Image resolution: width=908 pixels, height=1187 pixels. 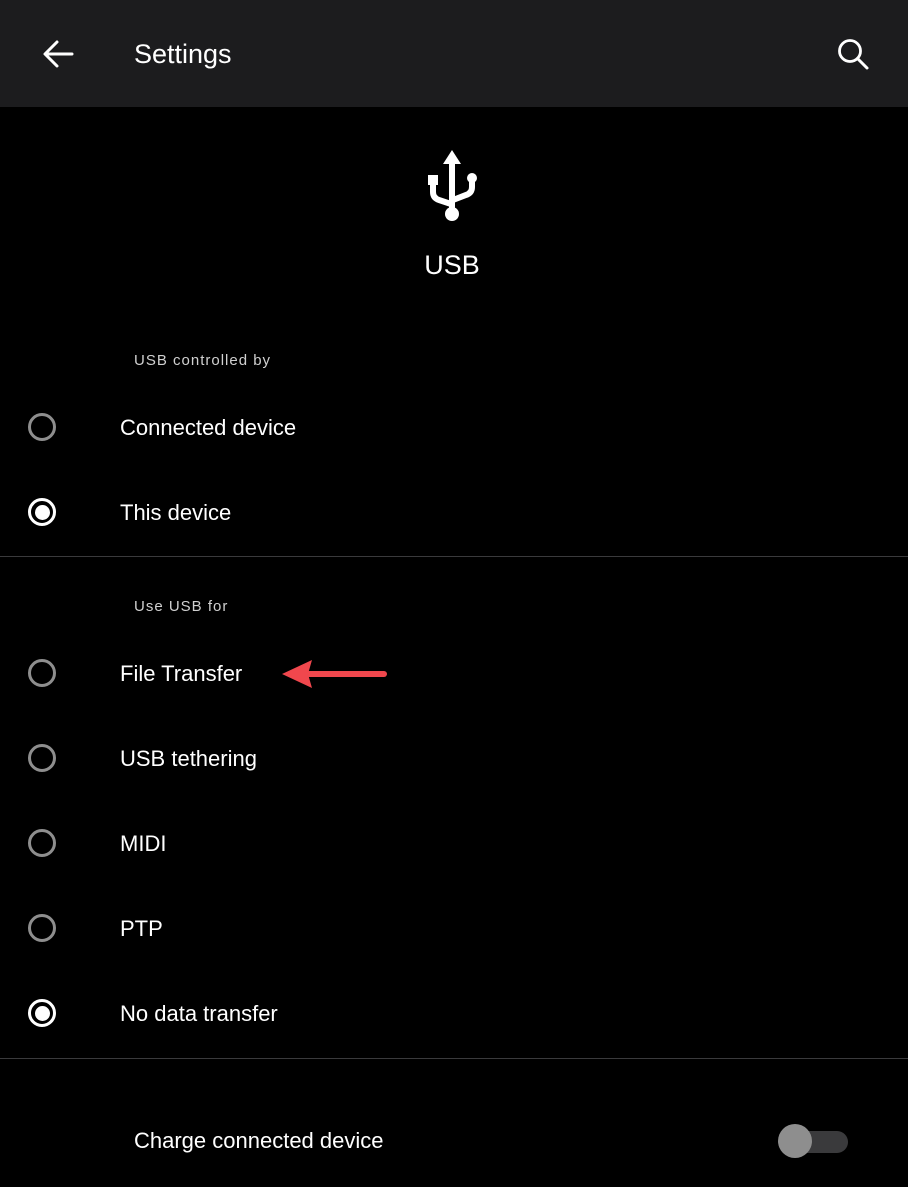 I want to click on option-label: File Transfer, so click(x=181, y=673).